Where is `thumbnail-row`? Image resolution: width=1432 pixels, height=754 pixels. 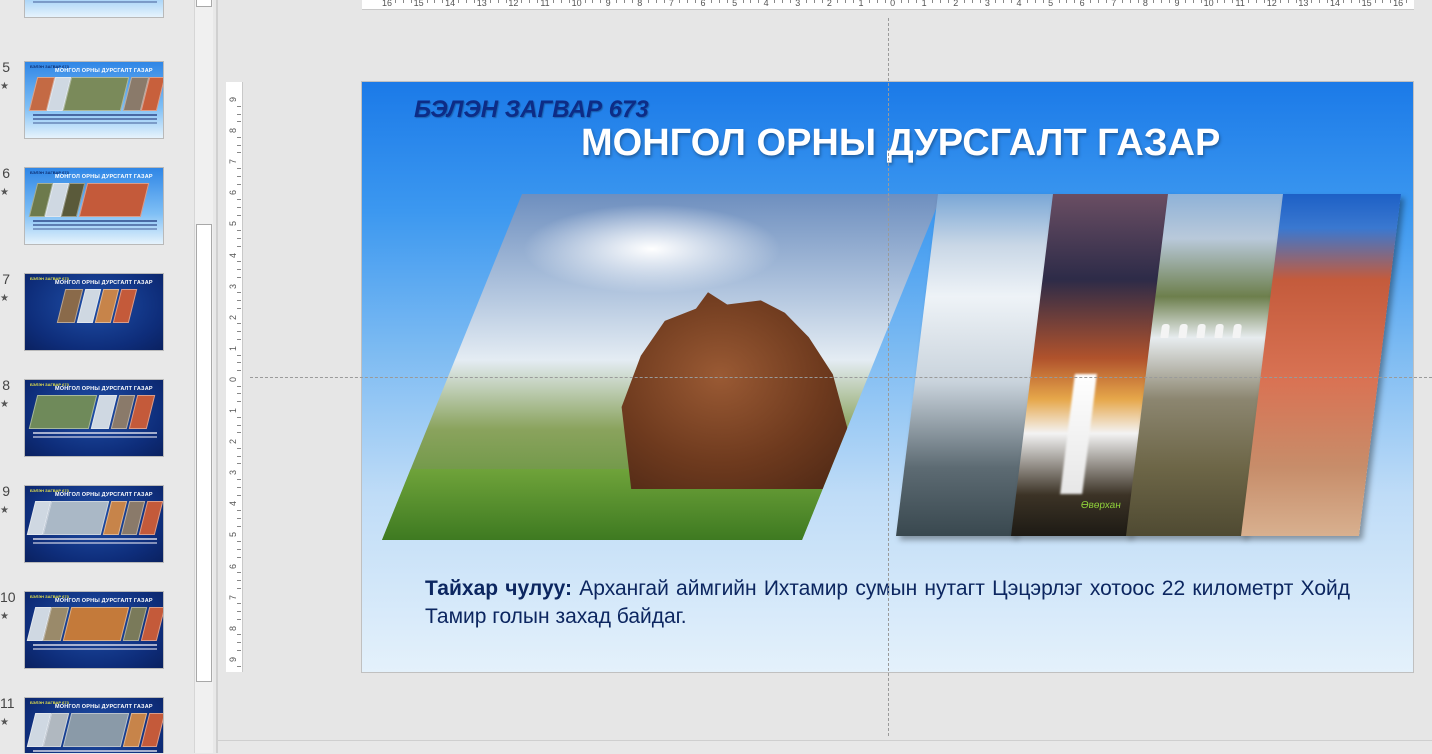 thumbnail-row is located at coordinates (97, 15).